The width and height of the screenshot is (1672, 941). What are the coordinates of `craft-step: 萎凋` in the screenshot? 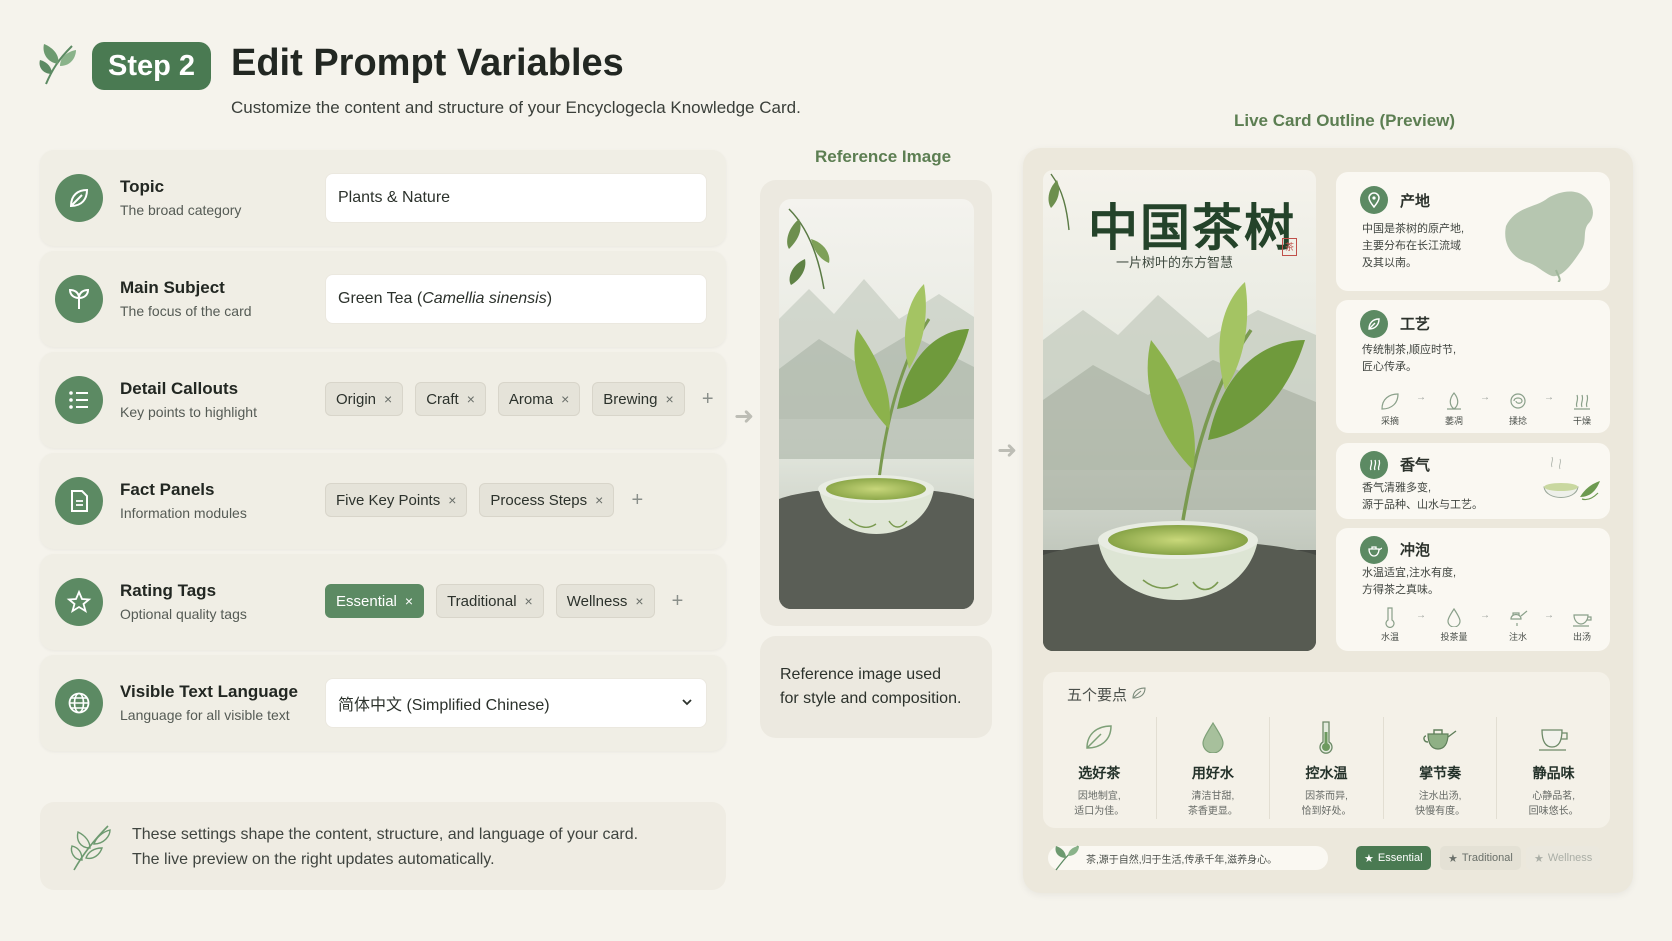 It's located at (1454, 407).